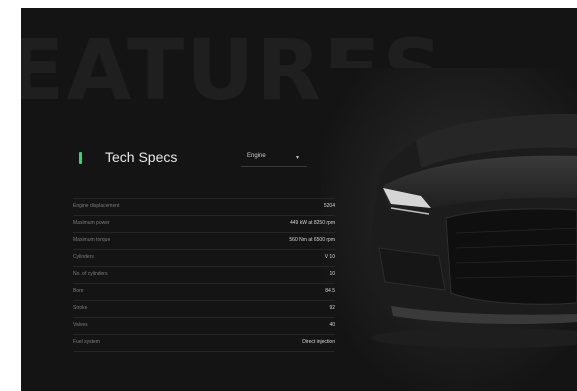 This screenshot has height=391, width=577. I want to click on tech-specs-header: Tech Specs Engine ▾, so click(204, 159).